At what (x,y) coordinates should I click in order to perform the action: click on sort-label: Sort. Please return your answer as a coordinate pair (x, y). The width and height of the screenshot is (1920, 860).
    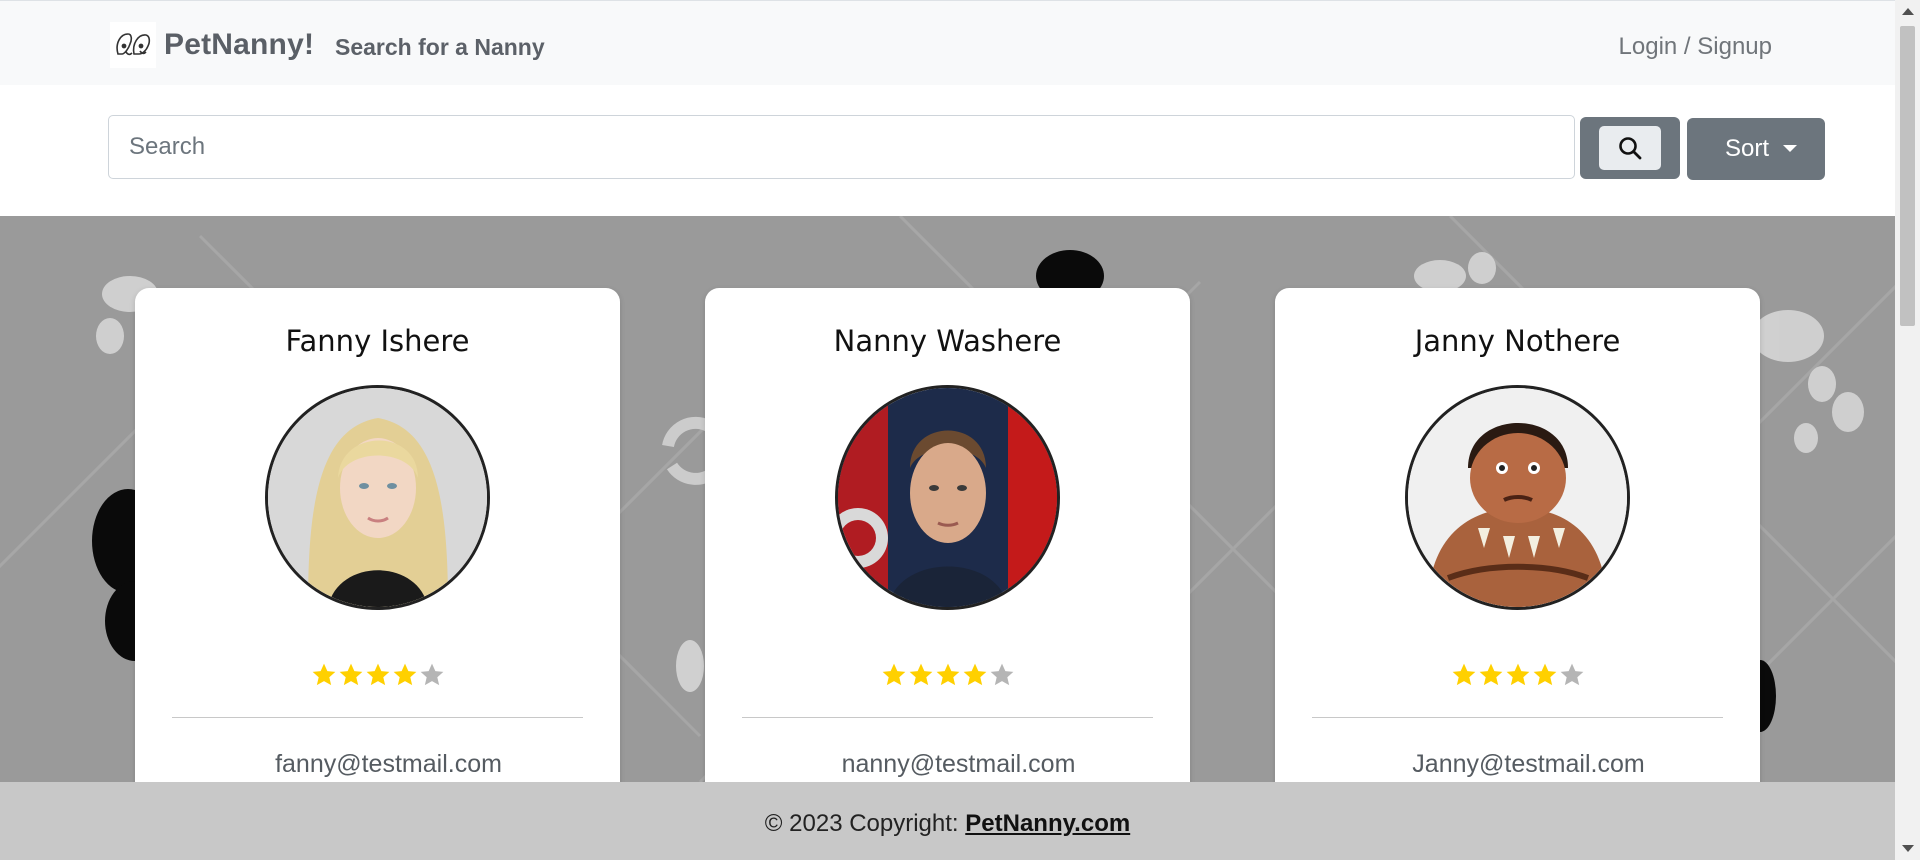
    Looking at the image, I should click on (1747, 148).